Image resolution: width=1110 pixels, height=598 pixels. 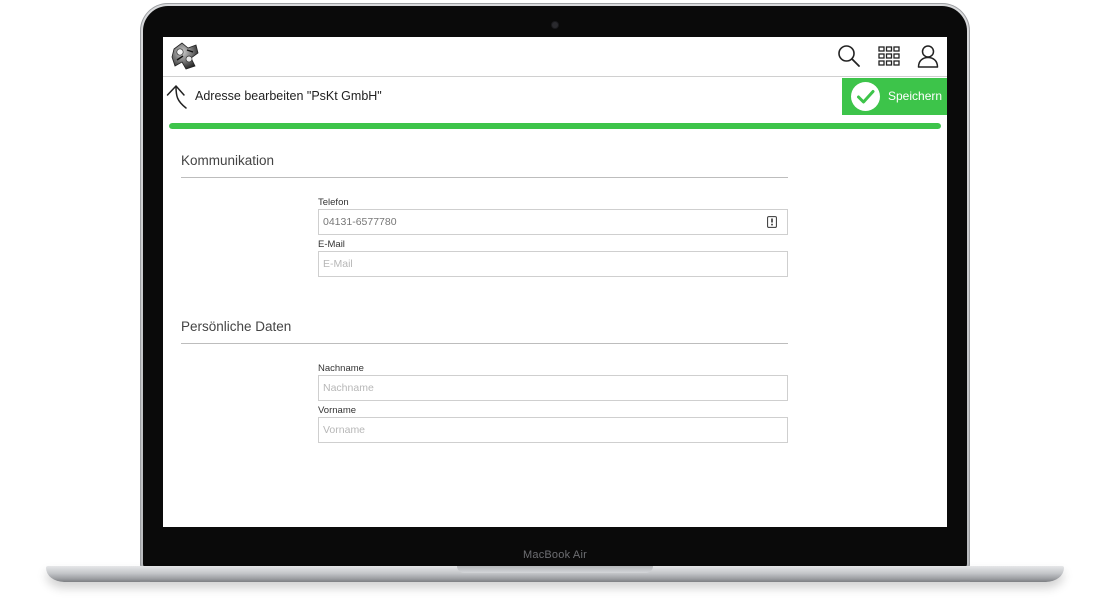 What do you see at coordinates (928, 56) in the screenshot?
I see `user-icon` at bounding box center [928, 56].